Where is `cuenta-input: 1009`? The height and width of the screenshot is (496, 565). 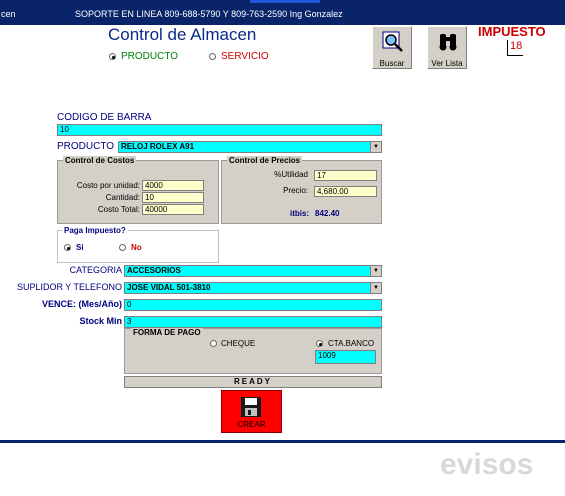
cuenta-input: 1009 is located at coordinates (345, 357).